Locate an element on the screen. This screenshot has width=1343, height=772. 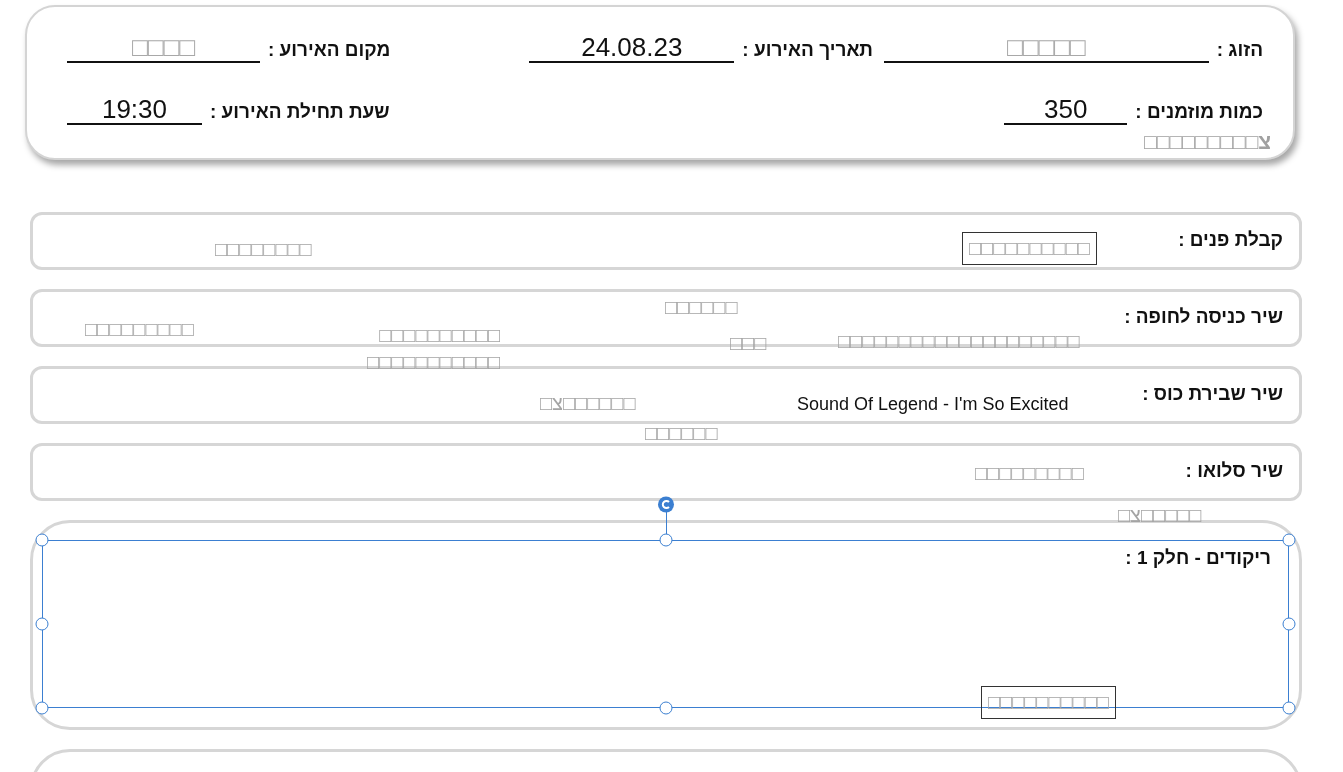
section-label: שיר סלואו : is located at coordinates (1234, 470).